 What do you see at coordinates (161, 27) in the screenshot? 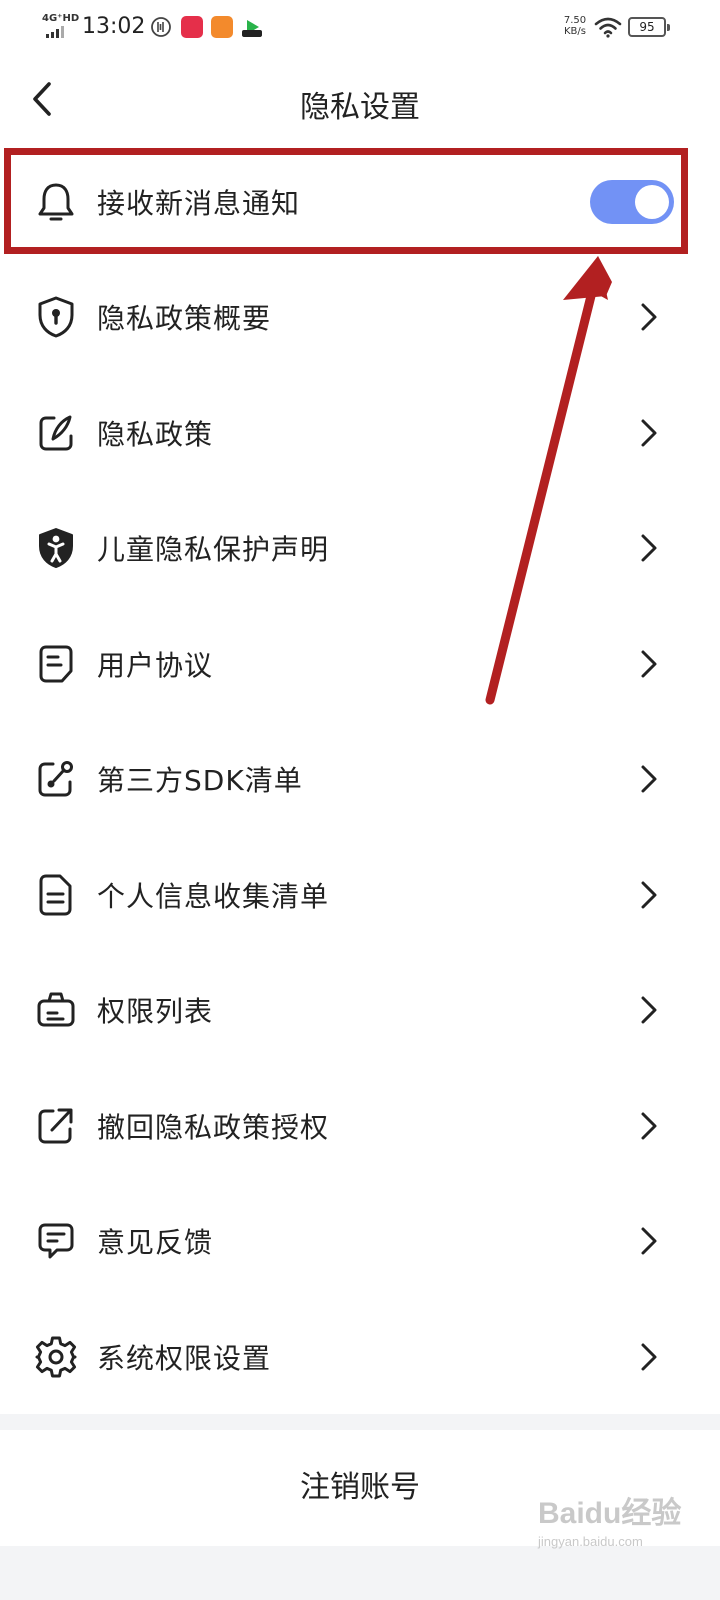
I see `notification-app-icon` at bounding box center [161, 27].